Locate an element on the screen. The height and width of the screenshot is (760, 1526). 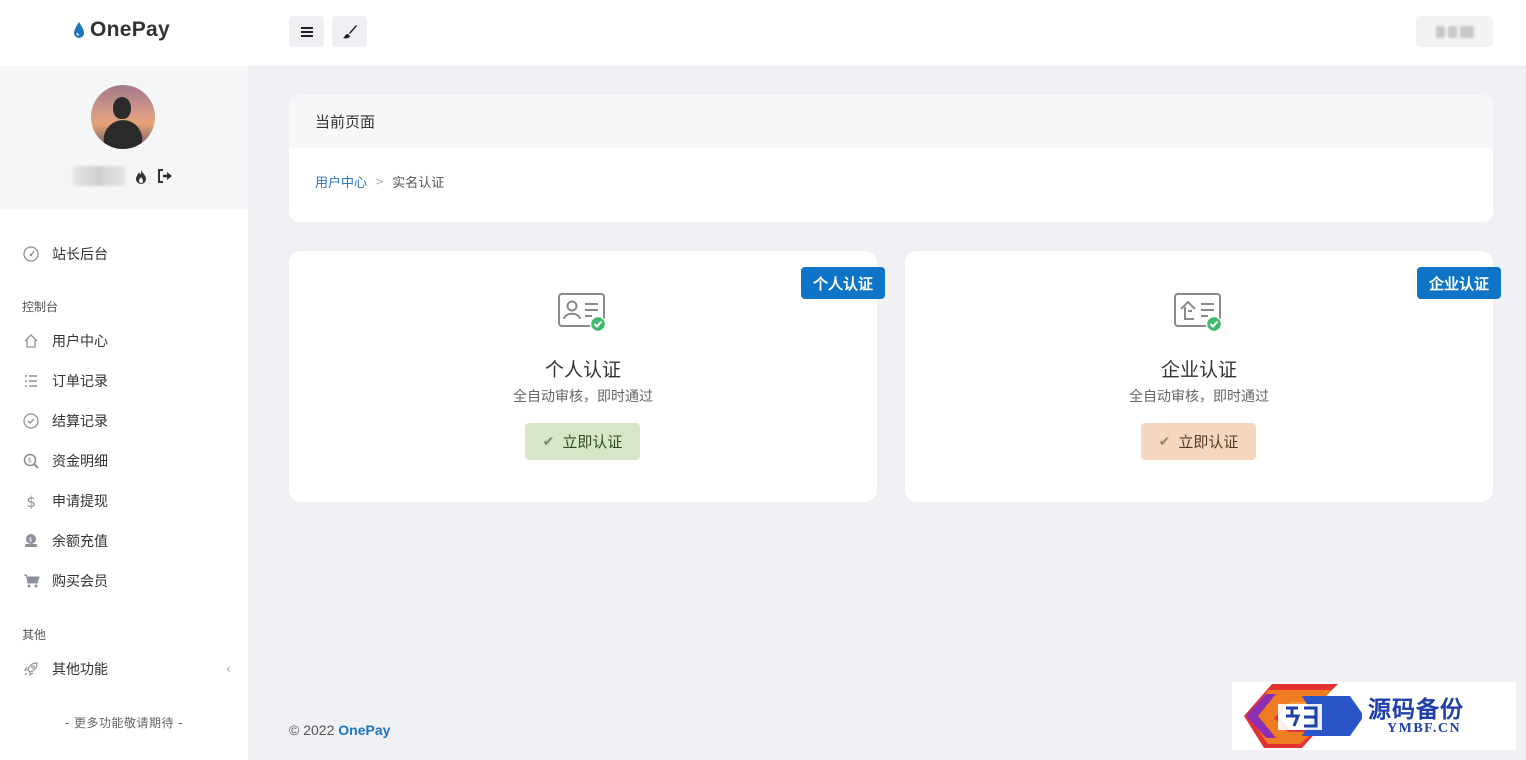
brush-icon is located at coordinates (349, 31).